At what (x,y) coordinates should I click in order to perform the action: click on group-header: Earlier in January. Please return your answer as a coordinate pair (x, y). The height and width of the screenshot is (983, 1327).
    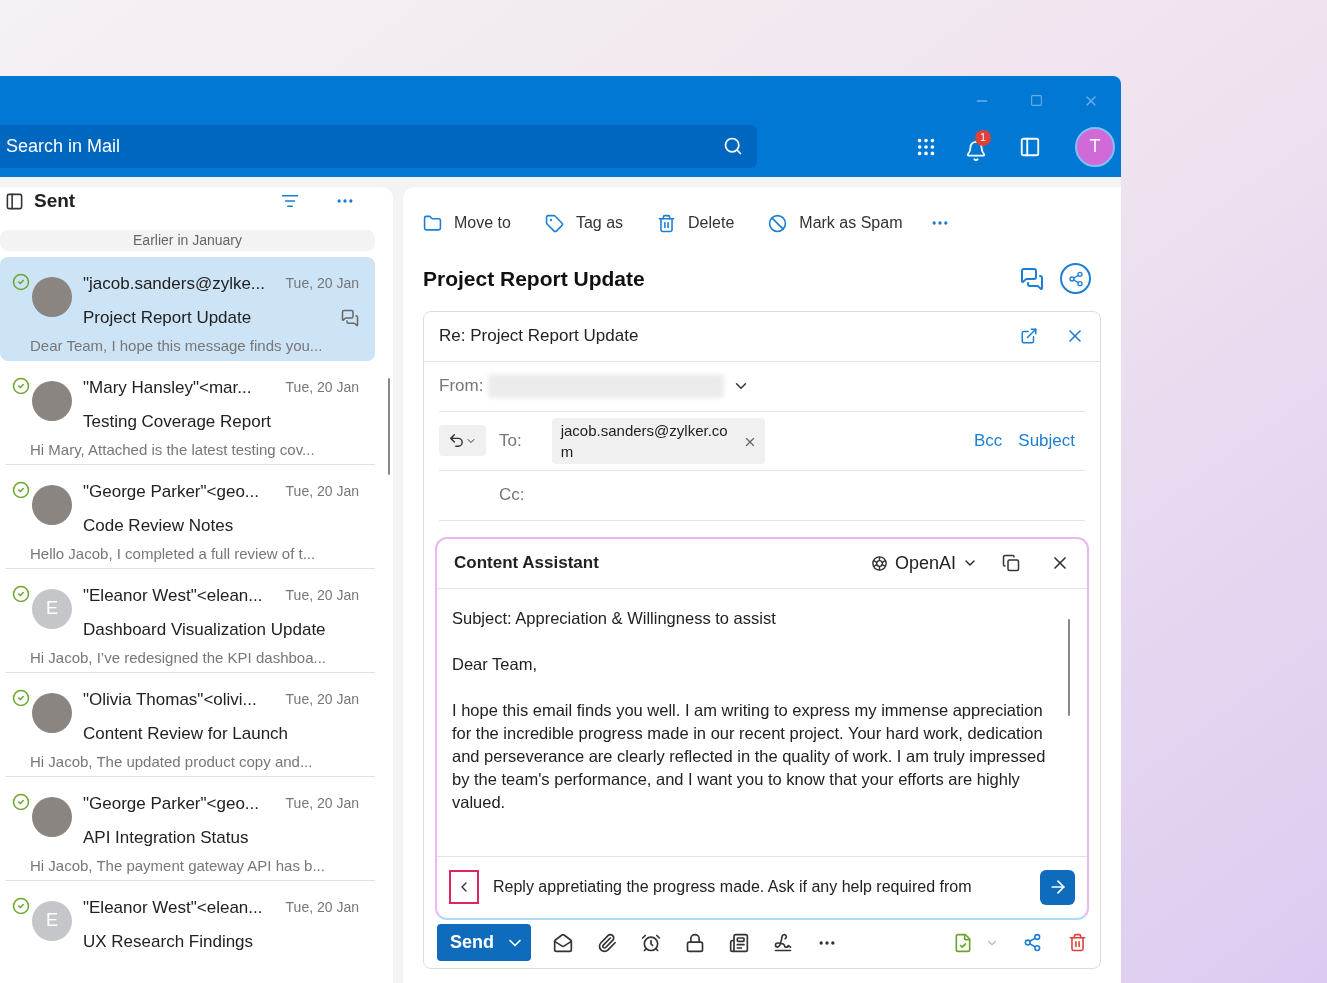
    Looking at the image, I should click on (187, 240).